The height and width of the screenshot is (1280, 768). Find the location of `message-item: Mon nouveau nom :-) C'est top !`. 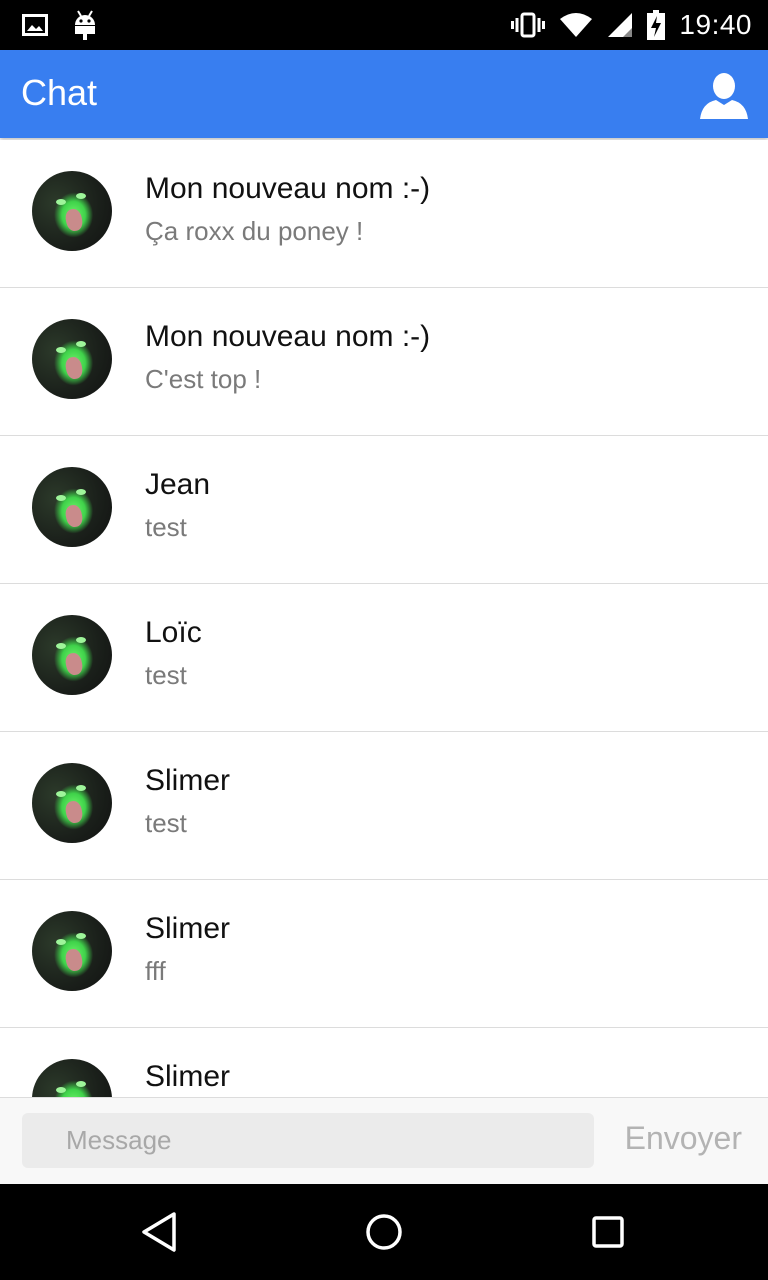

message-item: Mon nouveau nom :-) C'est top ! is located at coordinates (384, 362).